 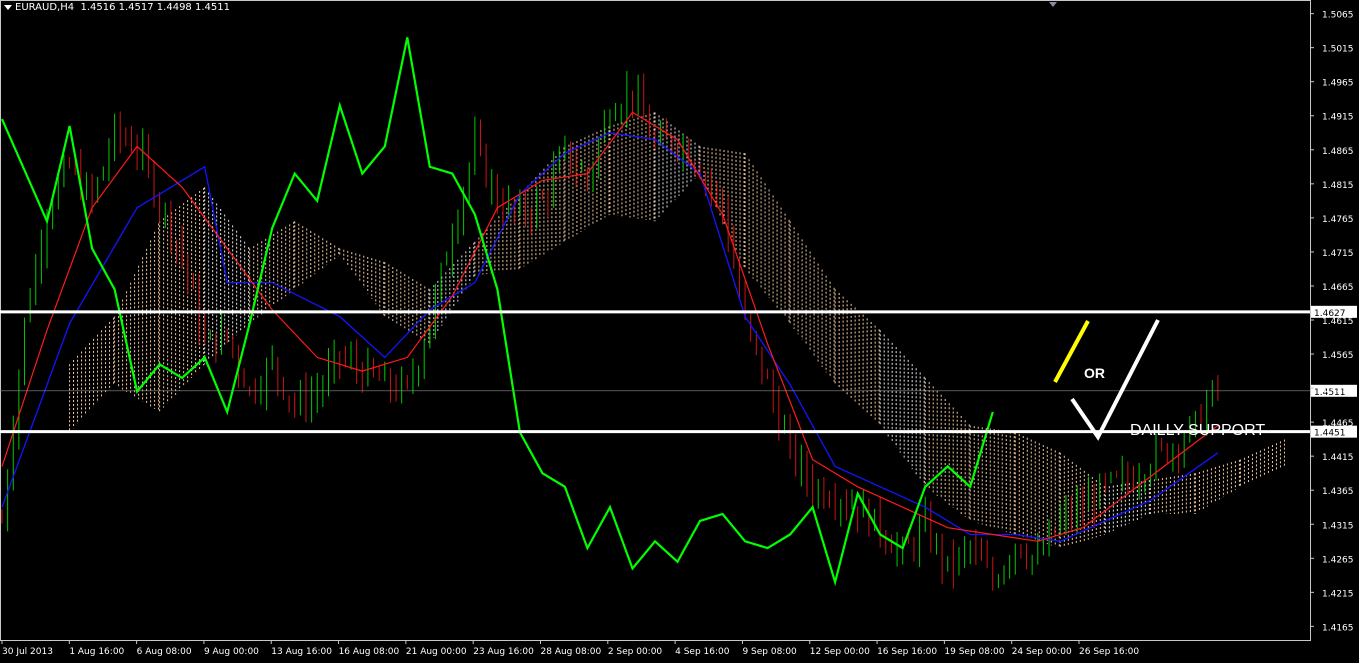 What do you see at coordinates (1338, 50) in the screenshot?
I see `y-tick-label: 1.5015` at bounding box center [1338, 50].